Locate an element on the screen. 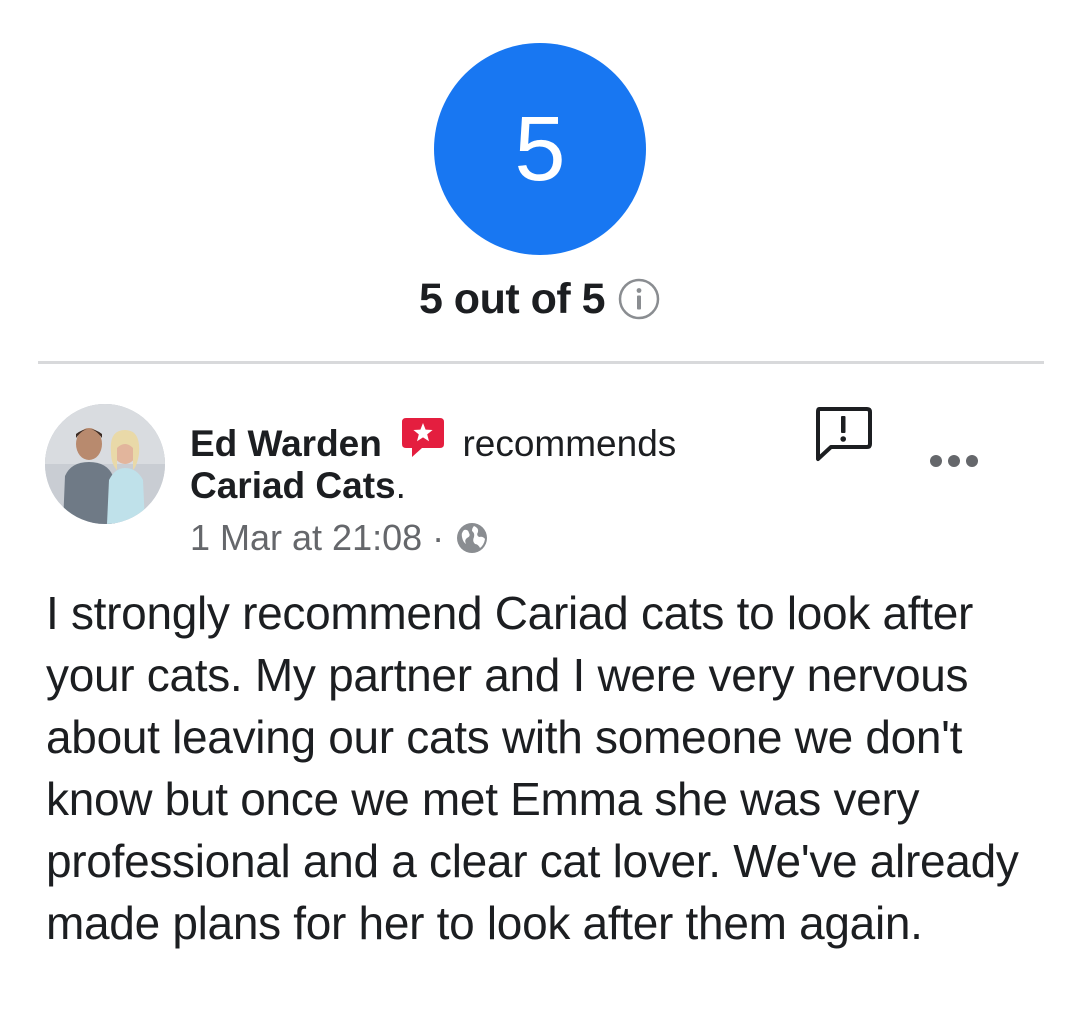  page-suffix: . is located at coordinates (400, 485).